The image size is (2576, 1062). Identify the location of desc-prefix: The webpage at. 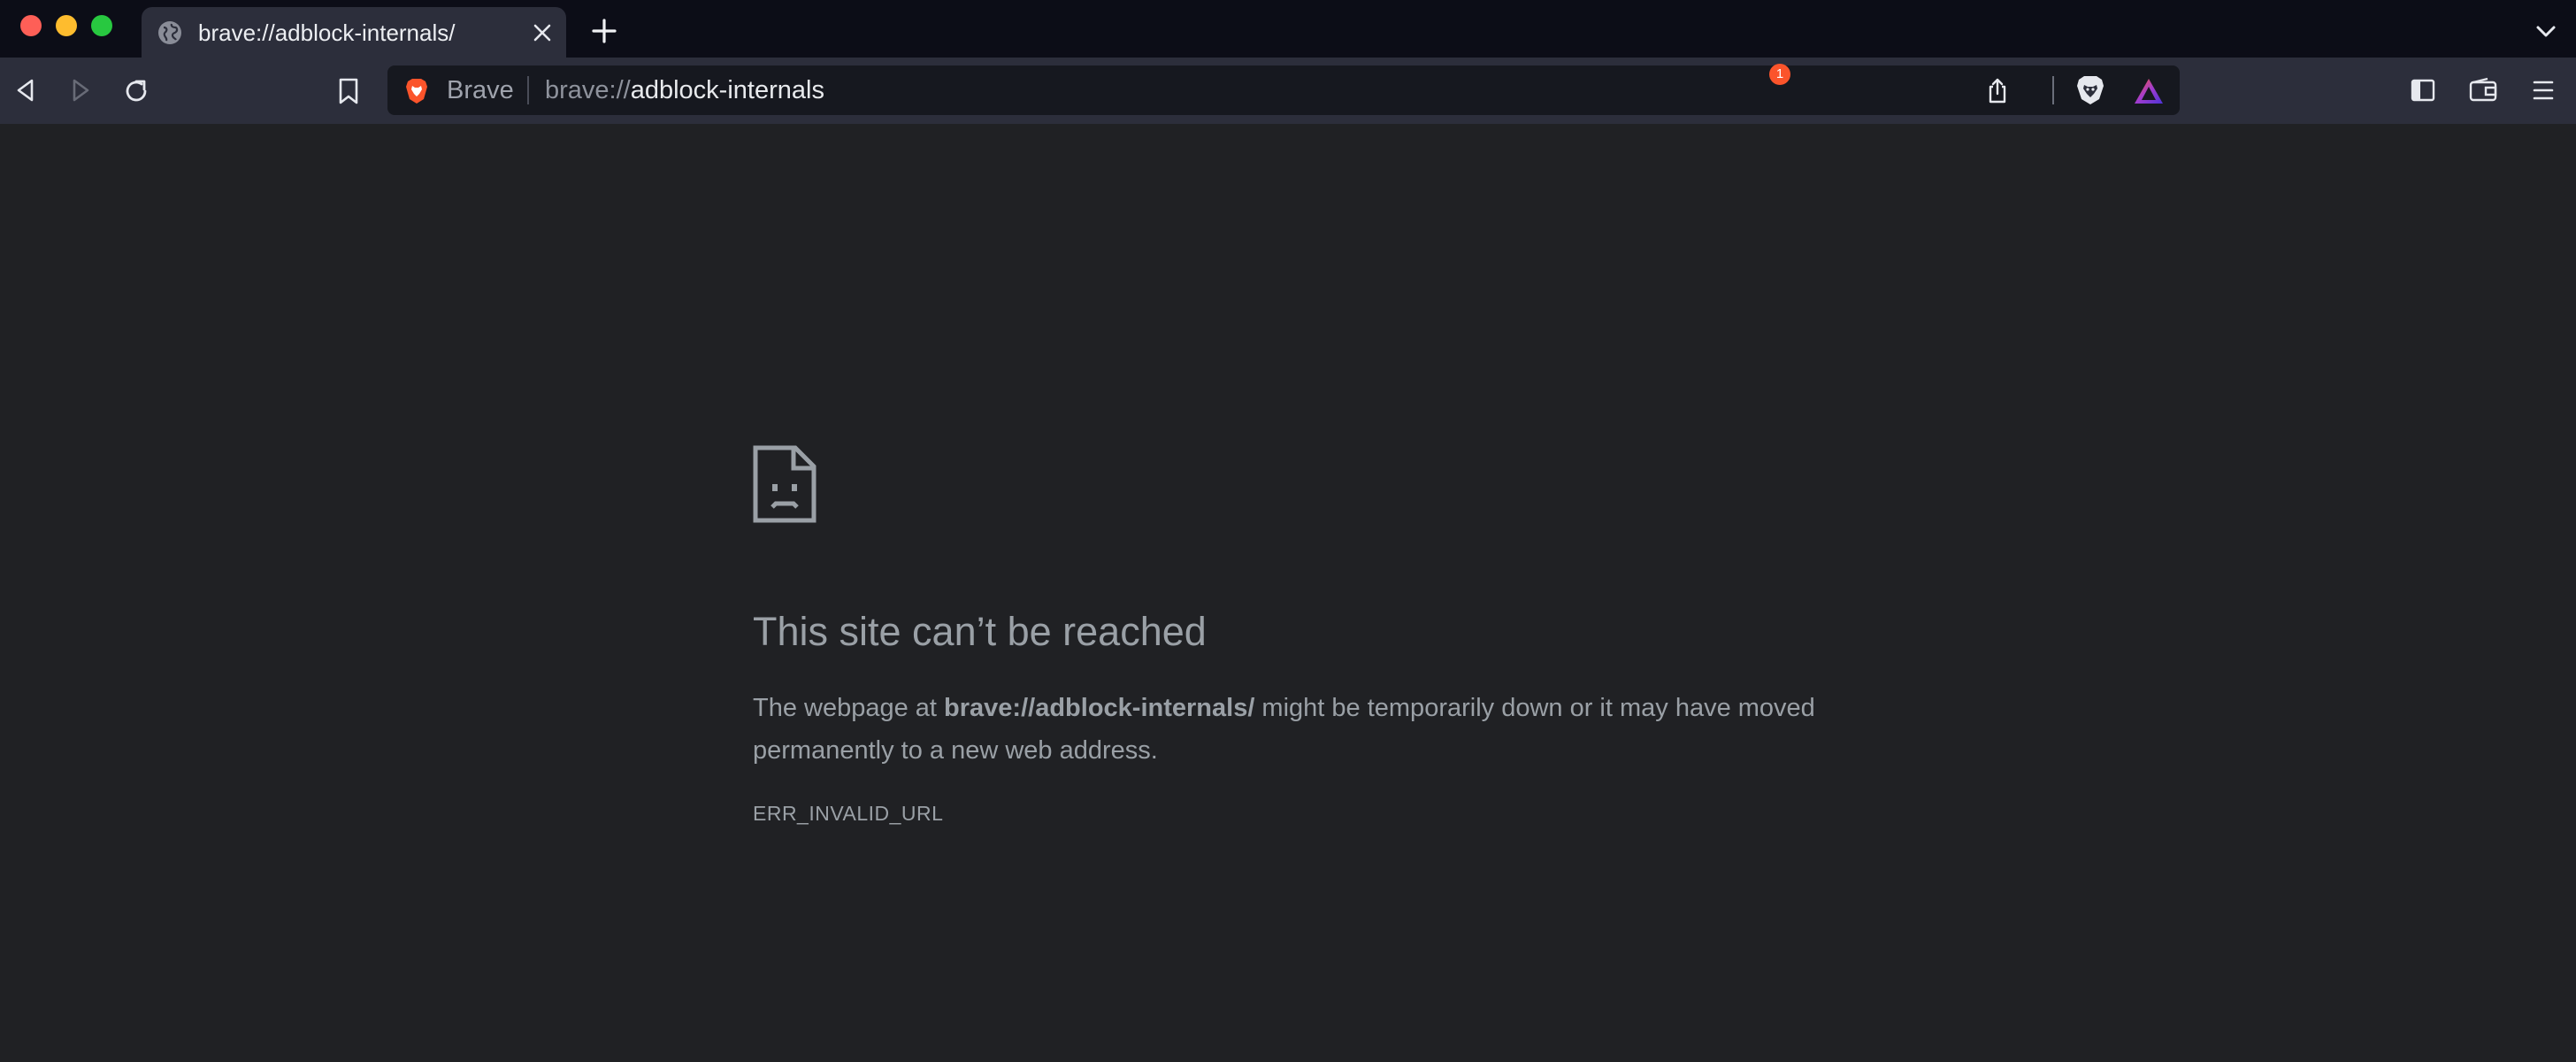
(849, 708).